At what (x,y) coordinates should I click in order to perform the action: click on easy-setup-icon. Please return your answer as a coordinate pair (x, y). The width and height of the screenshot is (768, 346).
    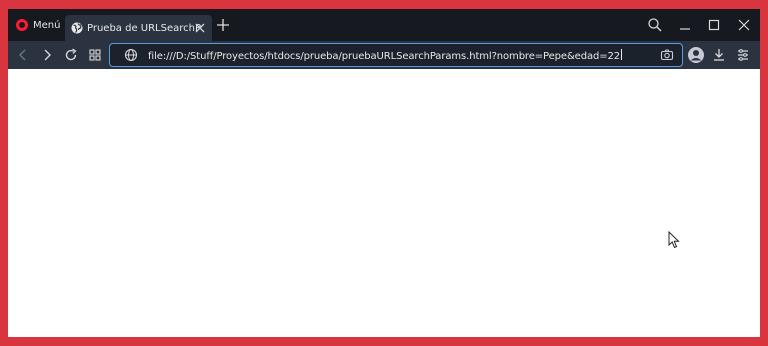
    Looking at the image, I should click on (743, 55).